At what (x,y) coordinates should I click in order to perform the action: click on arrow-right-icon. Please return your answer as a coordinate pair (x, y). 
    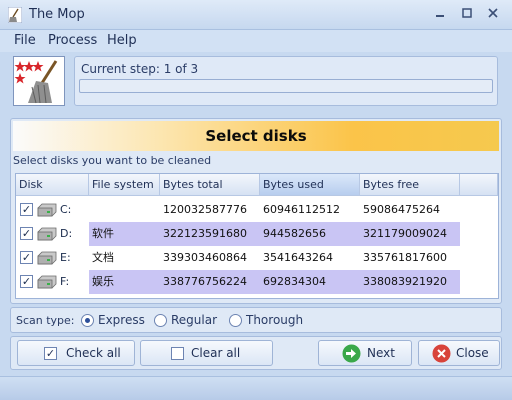
    Looking at the image, I should click on (351, 353).